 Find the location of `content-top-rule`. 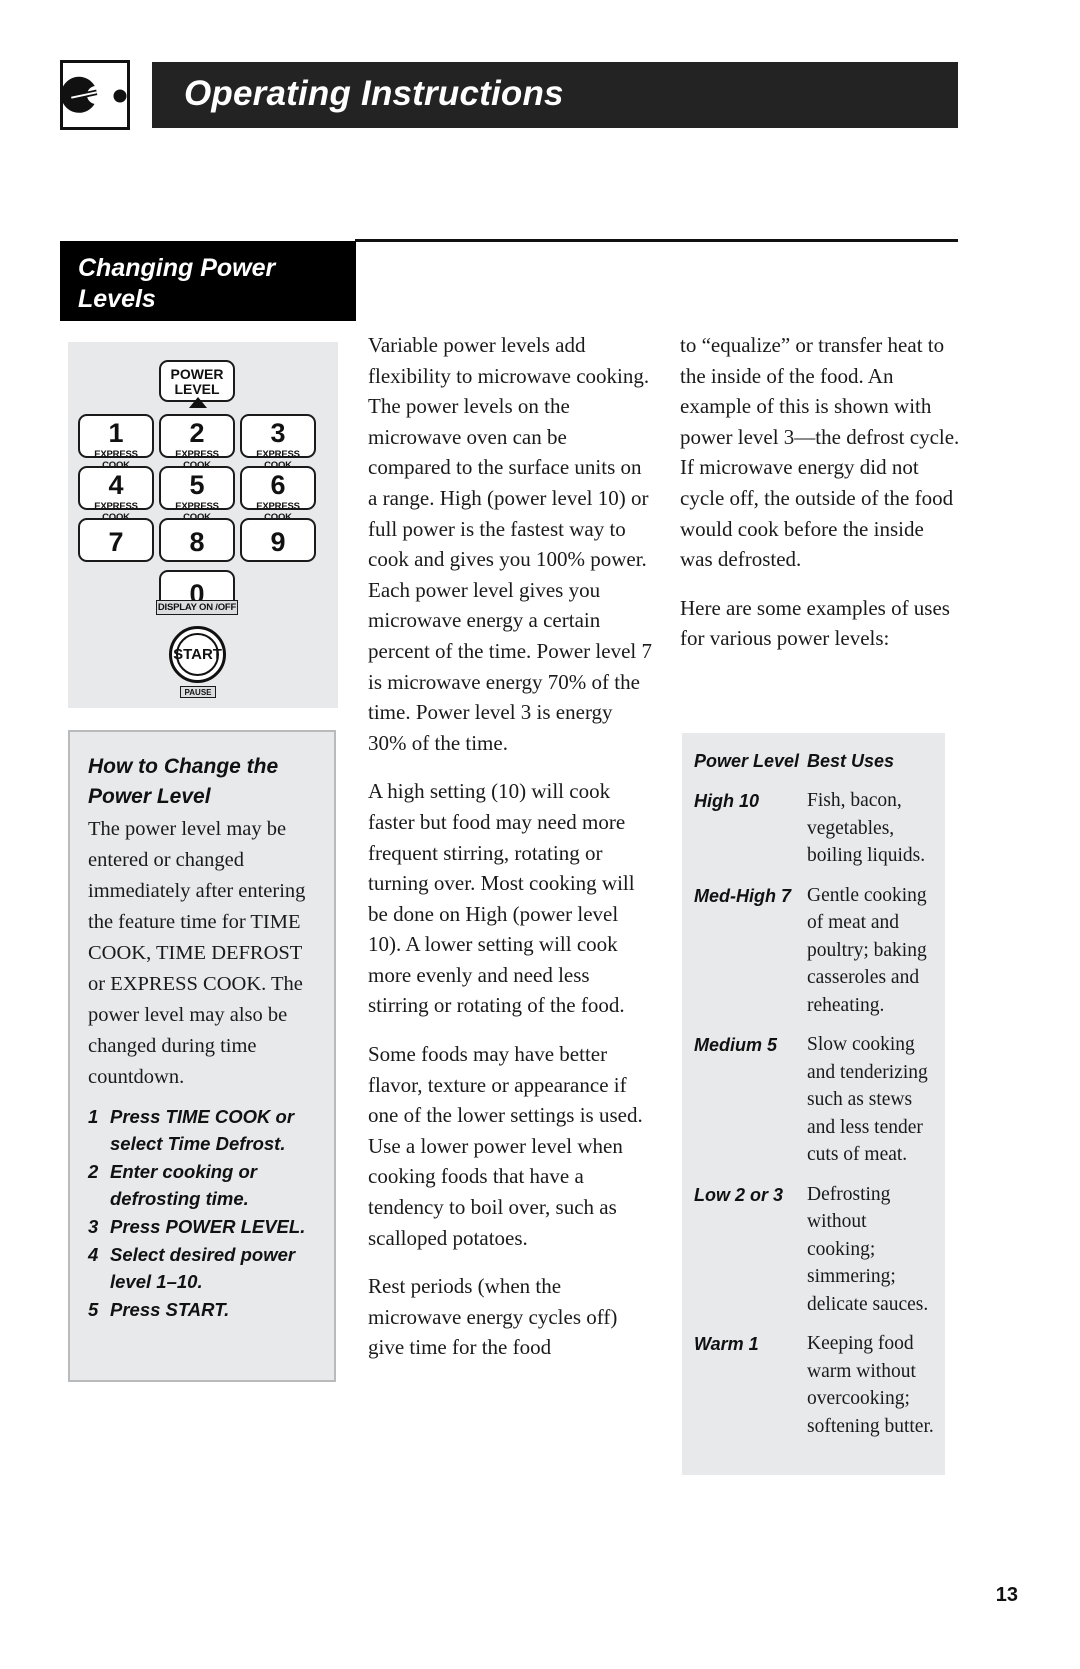

content-top-rule is located at coordinates (656, 240).